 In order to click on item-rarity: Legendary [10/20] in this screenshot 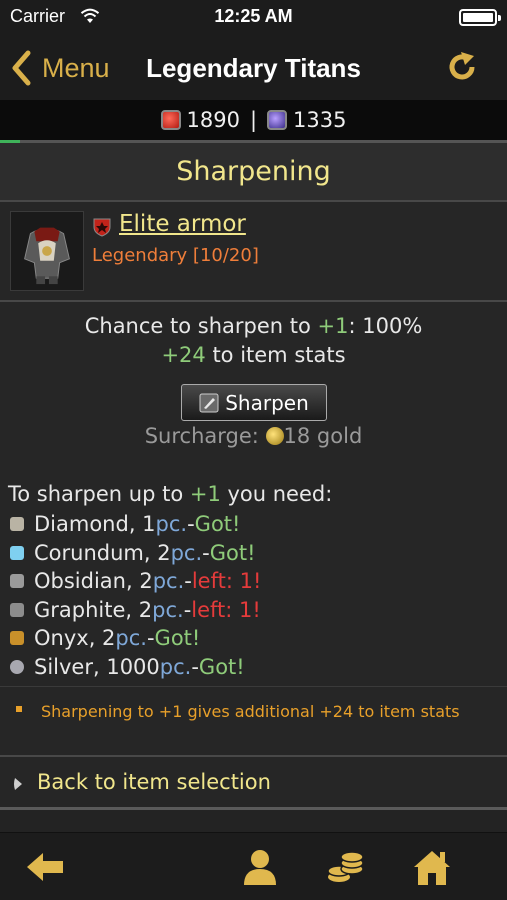, I will do `click(175, 255)`.